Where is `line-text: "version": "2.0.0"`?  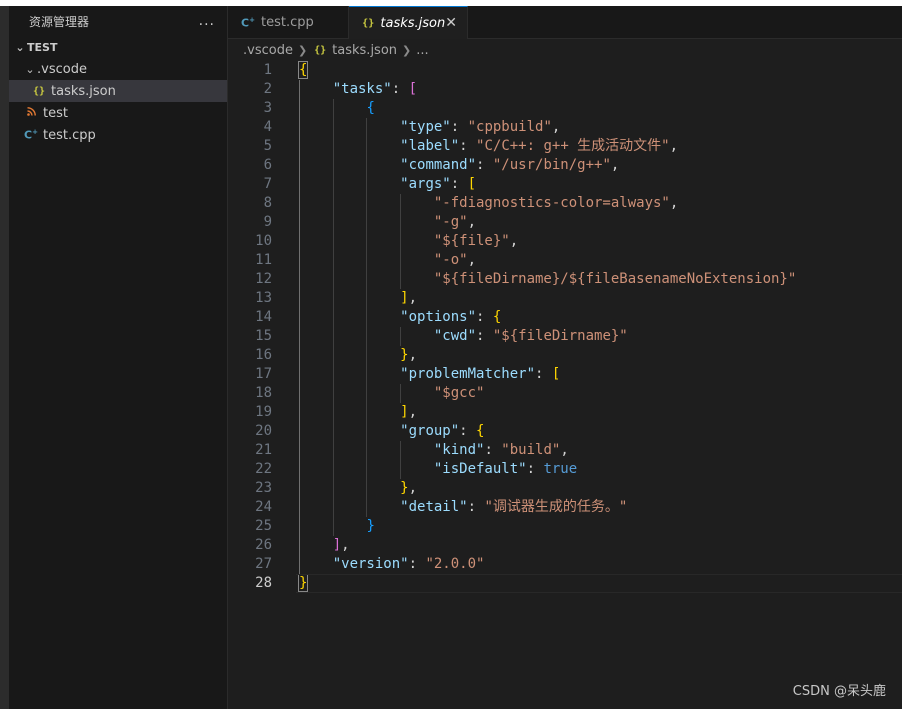 line-text: "version": "2.0.0" is located at coordinates (392, 564).